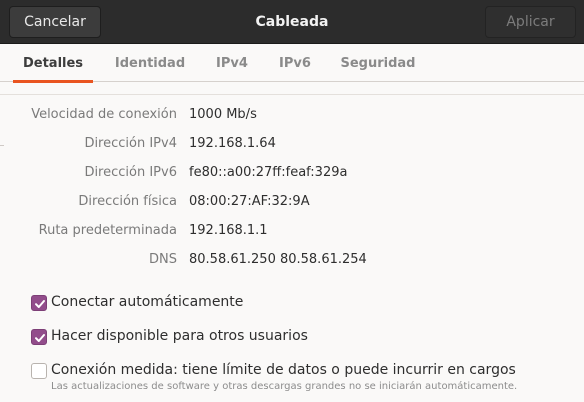 The width and height of the screenshot is (584, 402). I want to click on share-checkbox, so click(39, 337).